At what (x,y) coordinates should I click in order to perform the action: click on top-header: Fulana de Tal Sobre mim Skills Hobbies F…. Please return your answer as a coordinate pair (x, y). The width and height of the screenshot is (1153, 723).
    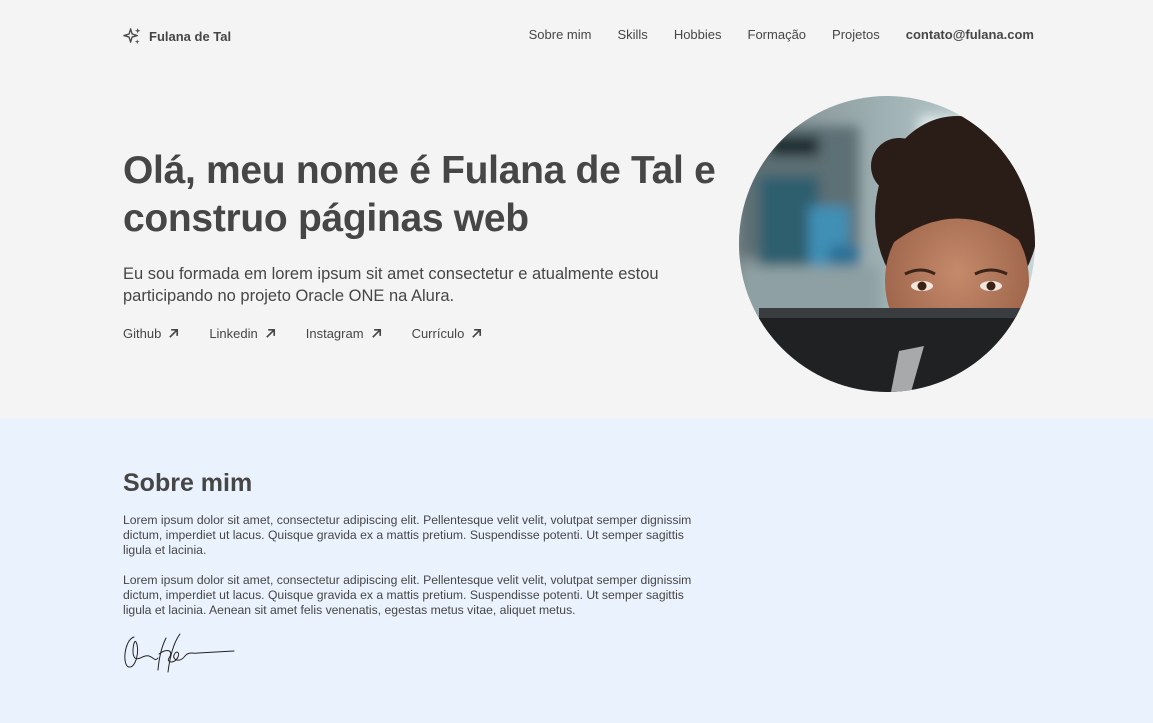
    Looking at the image, I should click on (576, 36).